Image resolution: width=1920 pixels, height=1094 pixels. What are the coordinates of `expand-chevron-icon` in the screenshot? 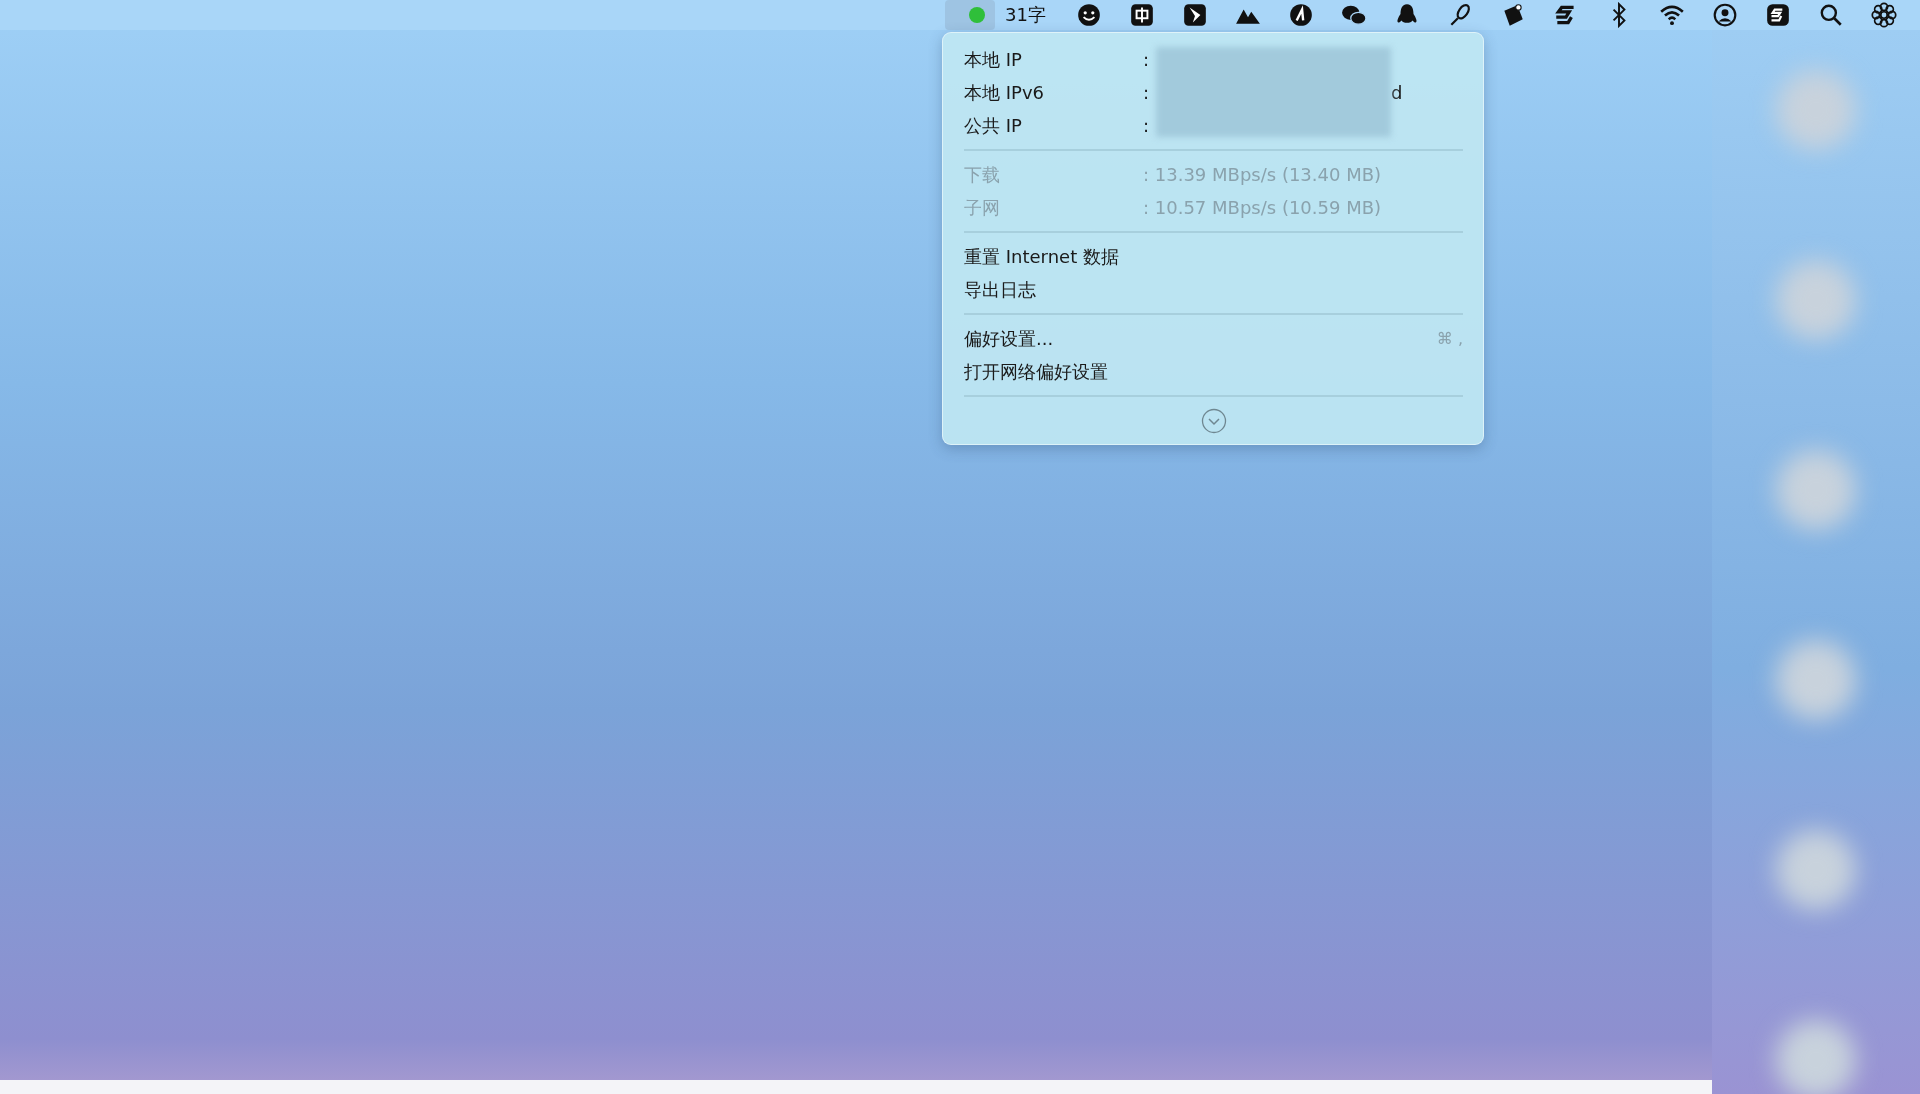 It's located at (1213, 421).